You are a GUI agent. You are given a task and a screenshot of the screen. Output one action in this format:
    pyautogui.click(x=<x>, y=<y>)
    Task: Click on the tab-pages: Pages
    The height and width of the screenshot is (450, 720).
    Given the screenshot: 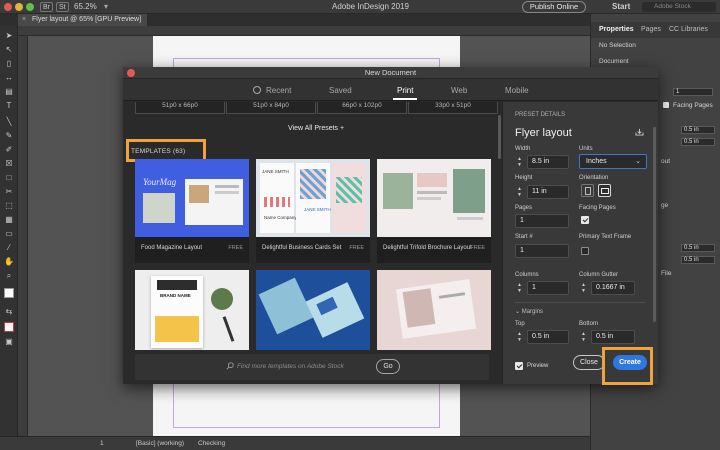 What is the action you would take?
    pyautogui.click(x=651, y=29)
    